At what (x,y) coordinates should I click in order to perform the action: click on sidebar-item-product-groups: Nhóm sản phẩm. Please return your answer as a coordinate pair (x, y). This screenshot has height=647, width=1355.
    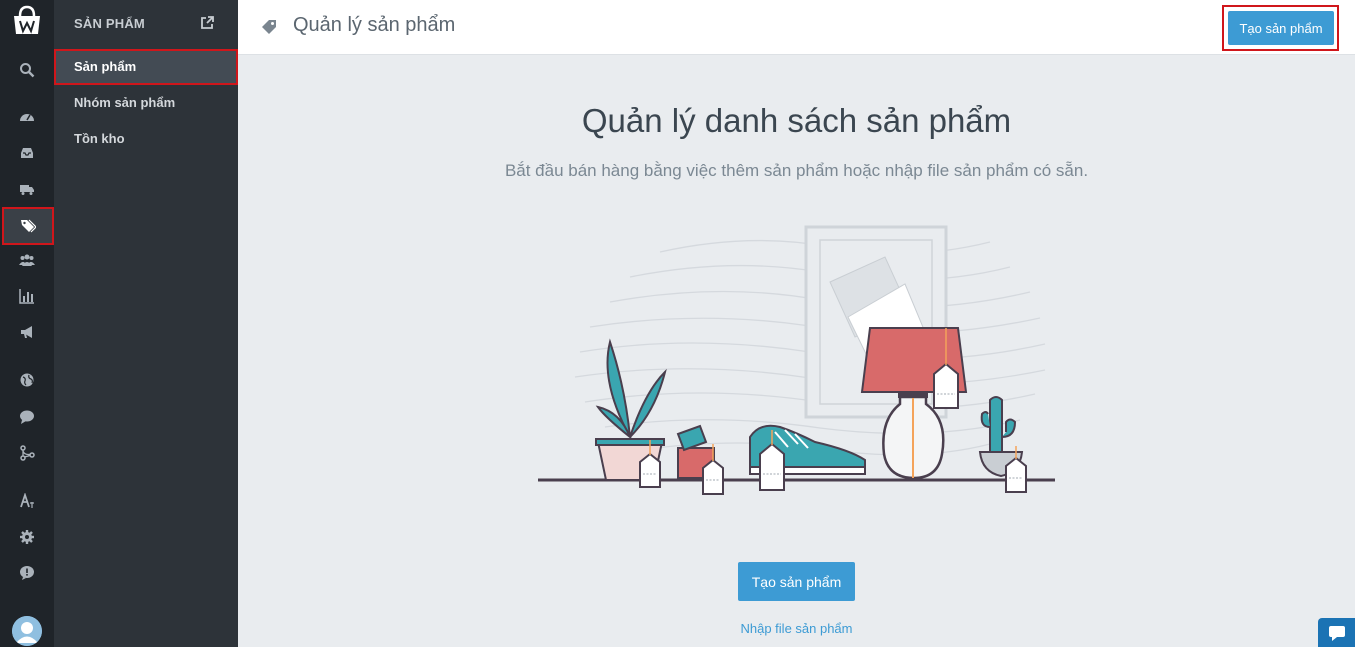
    Looking at the image, I should click on (146, 103).